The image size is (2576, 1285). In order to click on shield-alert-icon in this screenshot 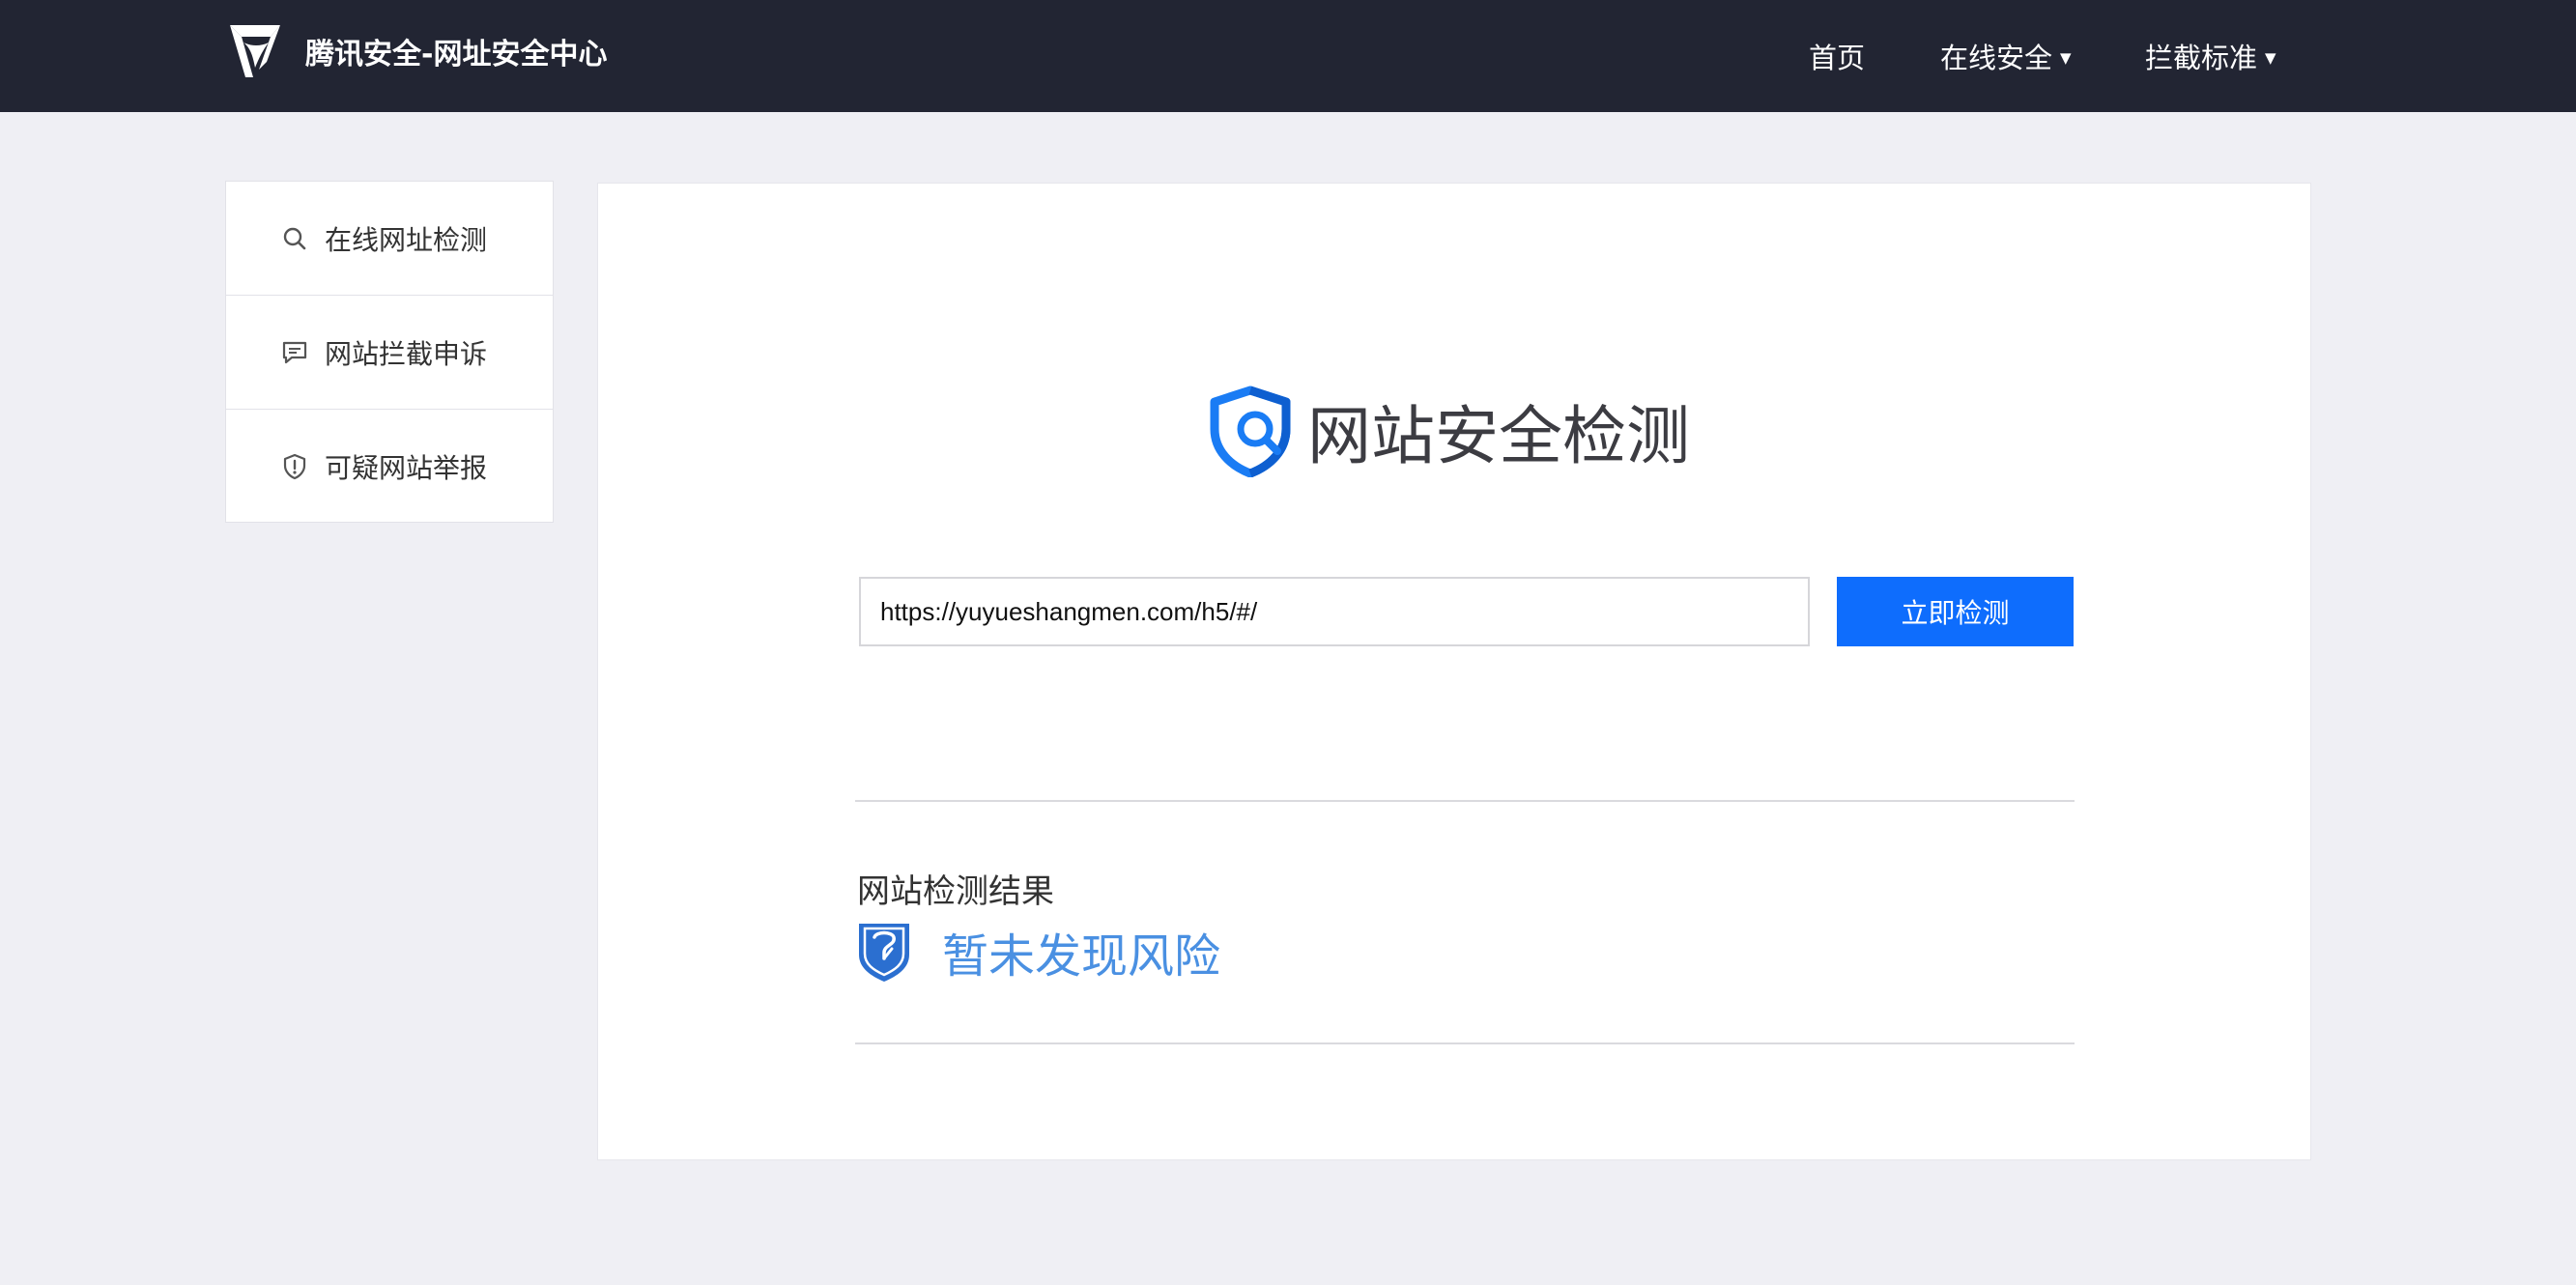, I will do `click(295, 466)`.